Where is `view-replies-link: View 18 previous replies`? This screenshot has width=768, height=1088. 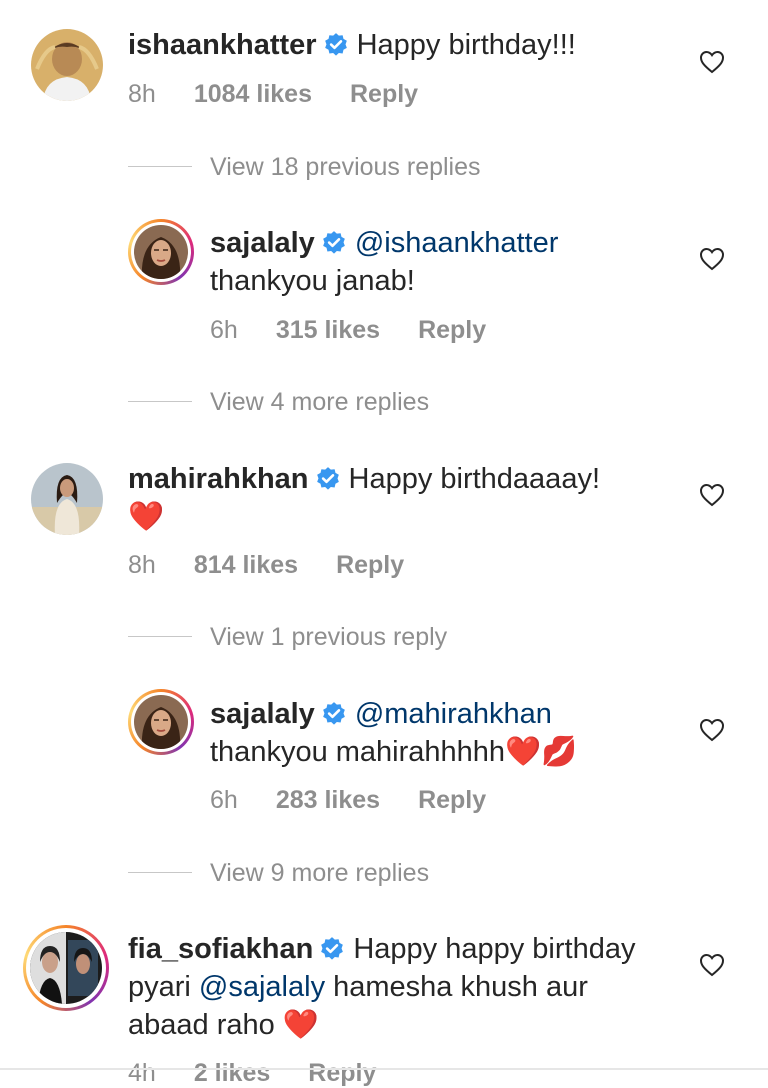 view-replies-link: View 18 previous replies is located at coordinates (345, 167).